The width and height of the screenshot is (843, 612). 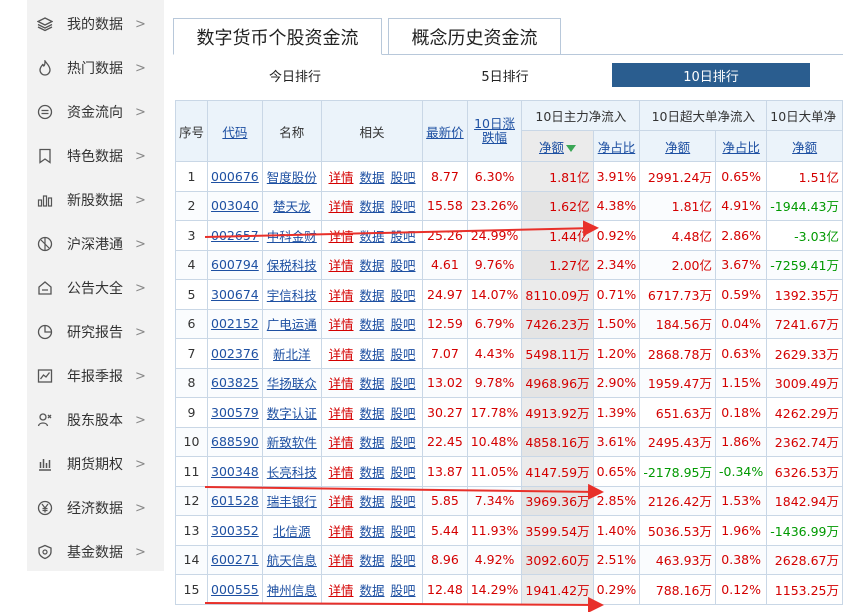 I want to click on header-super-amount: 净额, so click(x=678, y=146).